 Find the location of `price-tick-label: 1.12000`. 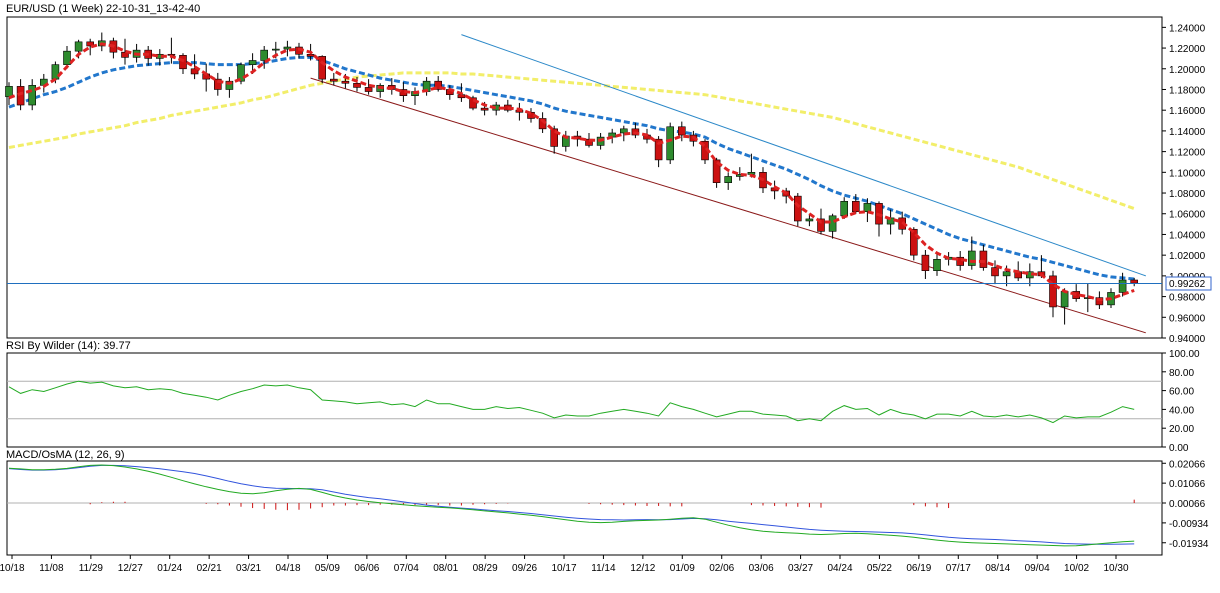

price-tick-label: 1.12000 is located at coordinates (1187, 153).